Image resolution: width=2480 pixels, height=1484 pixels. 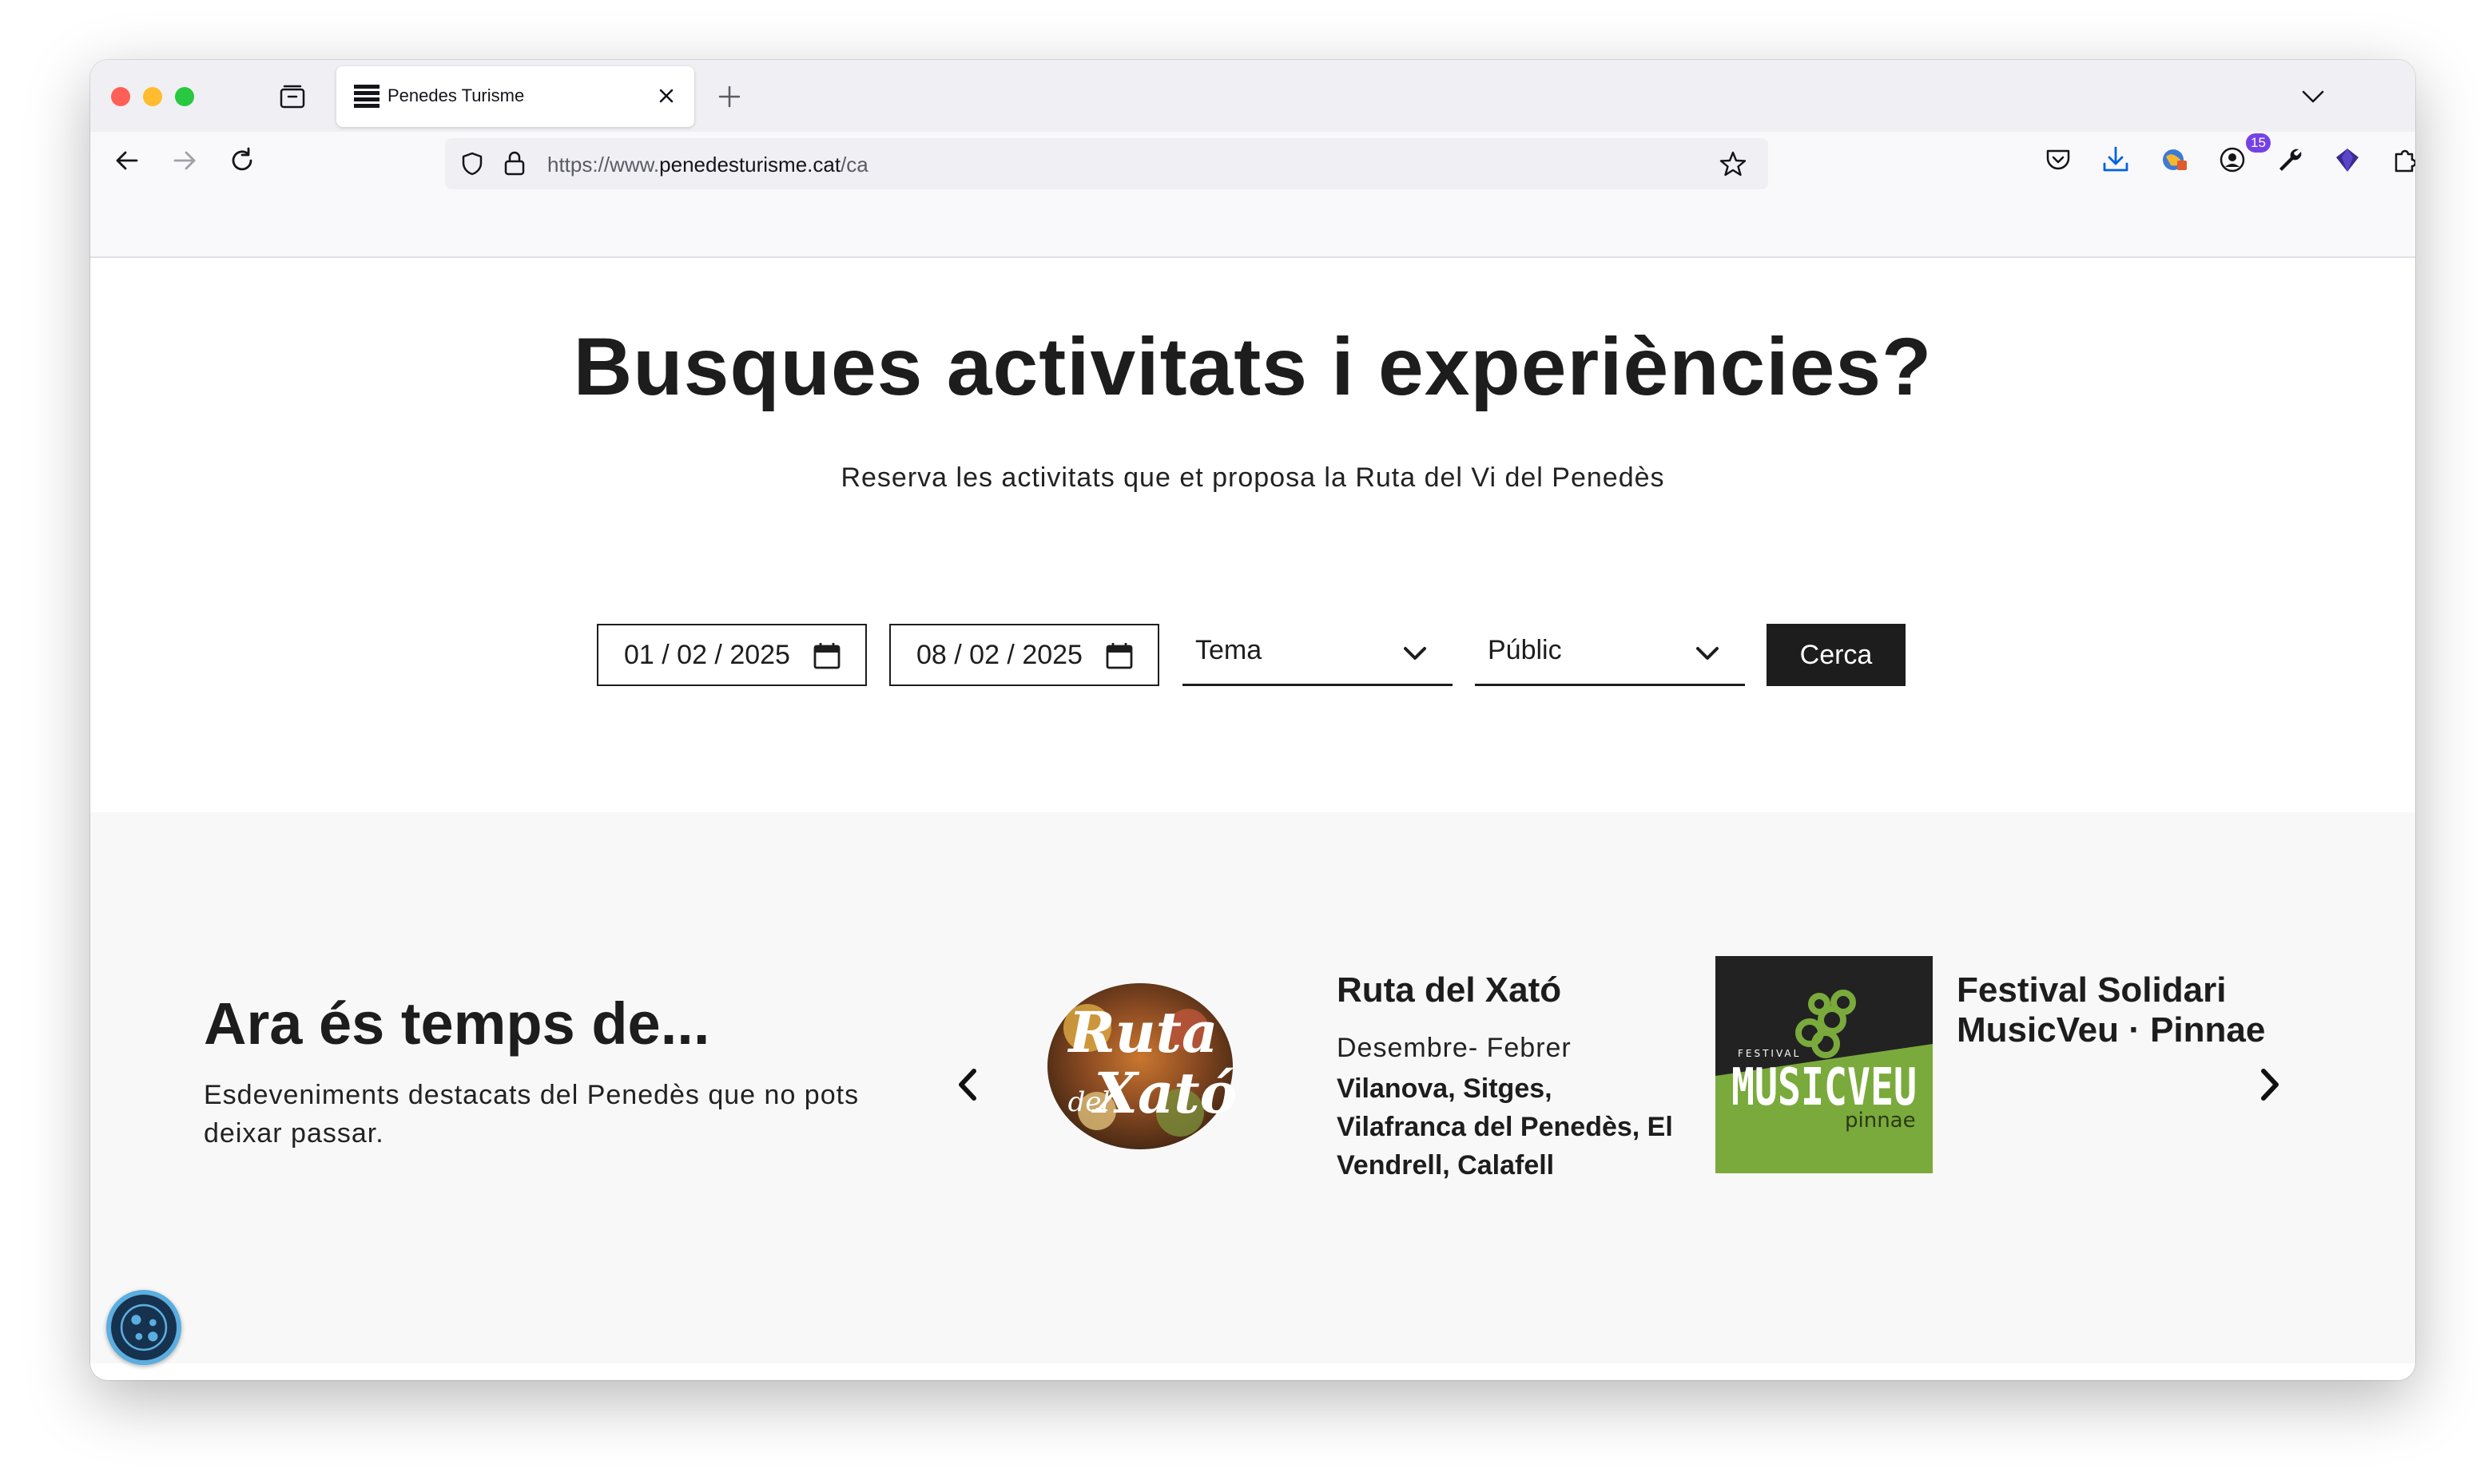 I want to click on tab-strip: Penedes Turisme, so click(x=1253, y=96).